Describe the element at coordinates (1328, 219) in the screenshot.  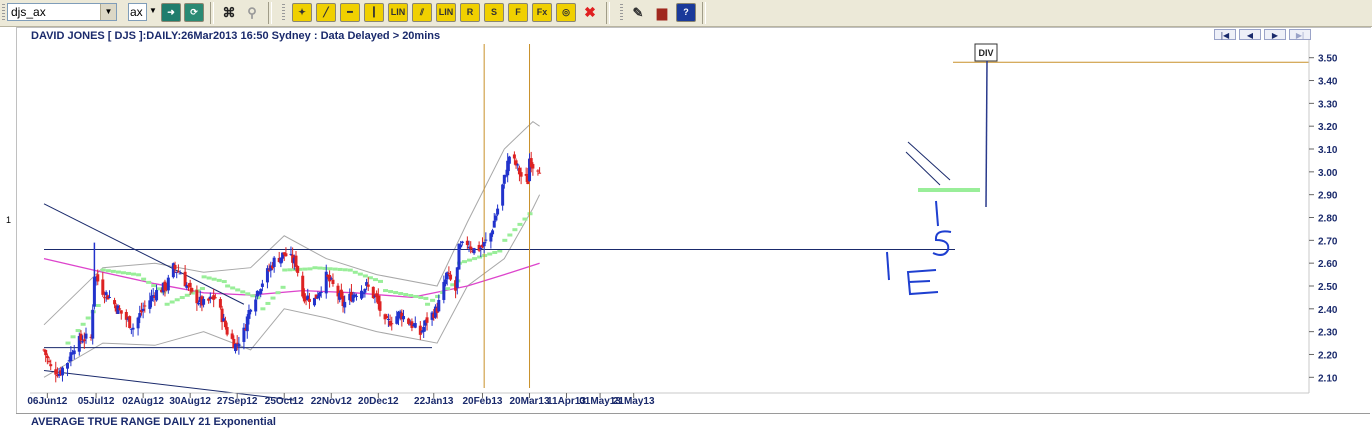
I see `y-tick-label: 2.80` at that location.